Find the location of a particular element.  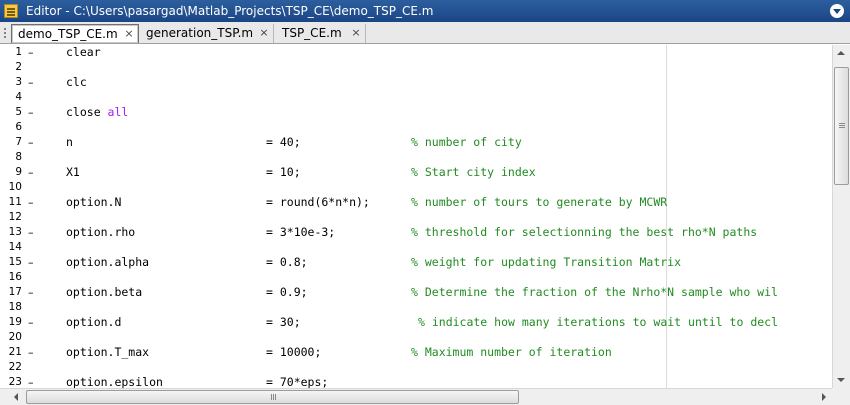

code-identifier: option.rho is located at coordinates (101, 232).